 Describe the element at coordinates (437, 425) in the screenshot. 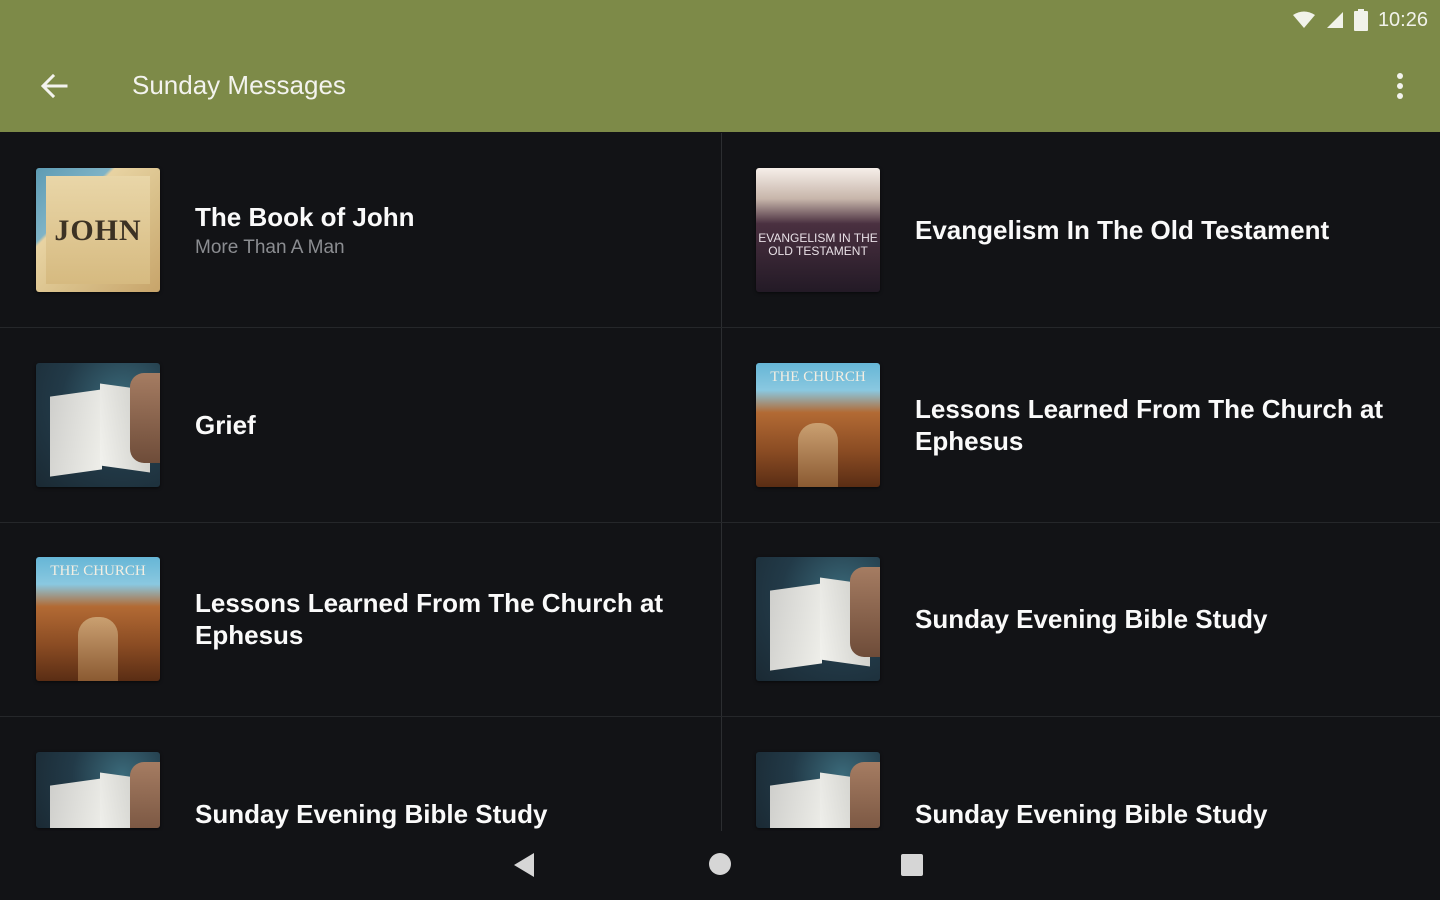

I see `item-text: Grief` at that location.